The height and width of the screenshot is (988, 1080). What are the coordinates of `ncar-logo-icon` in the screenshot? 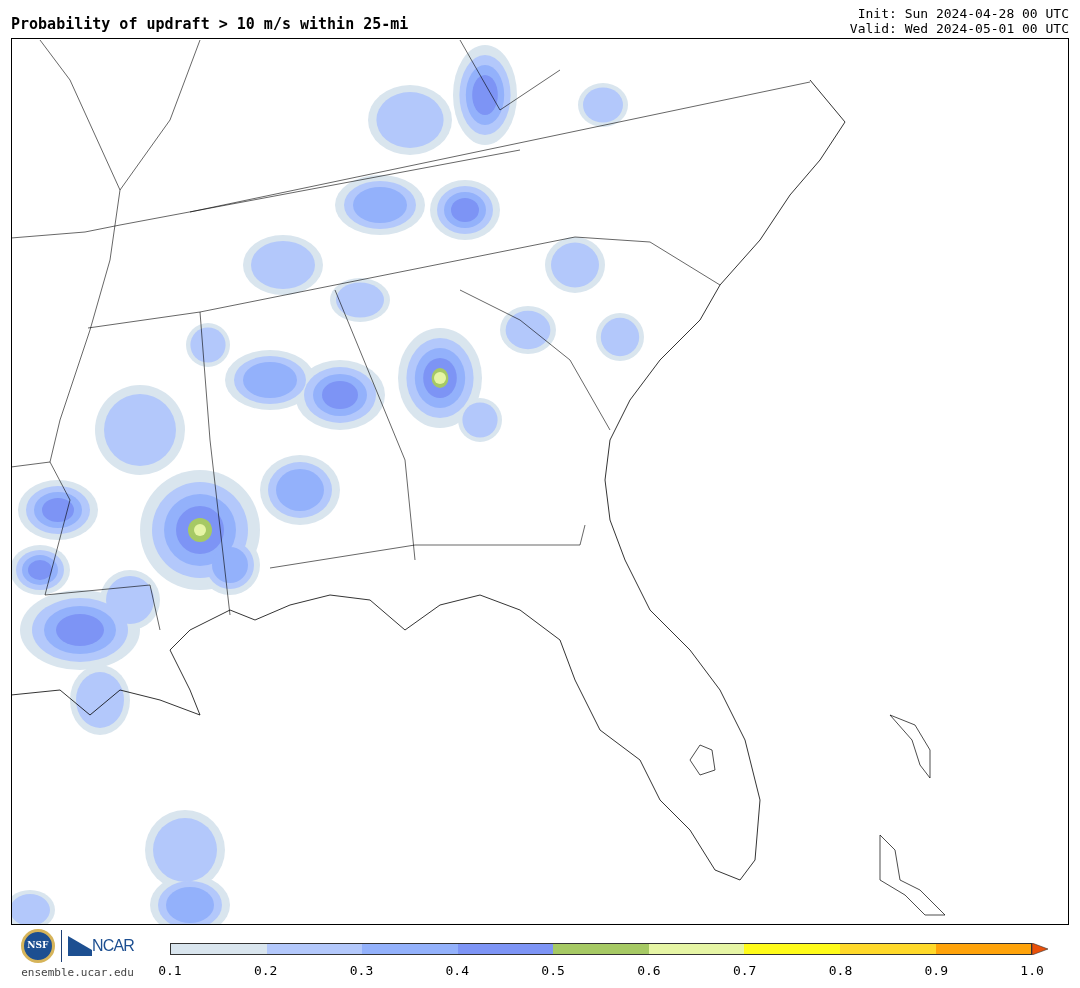 It's located at (79, 946).